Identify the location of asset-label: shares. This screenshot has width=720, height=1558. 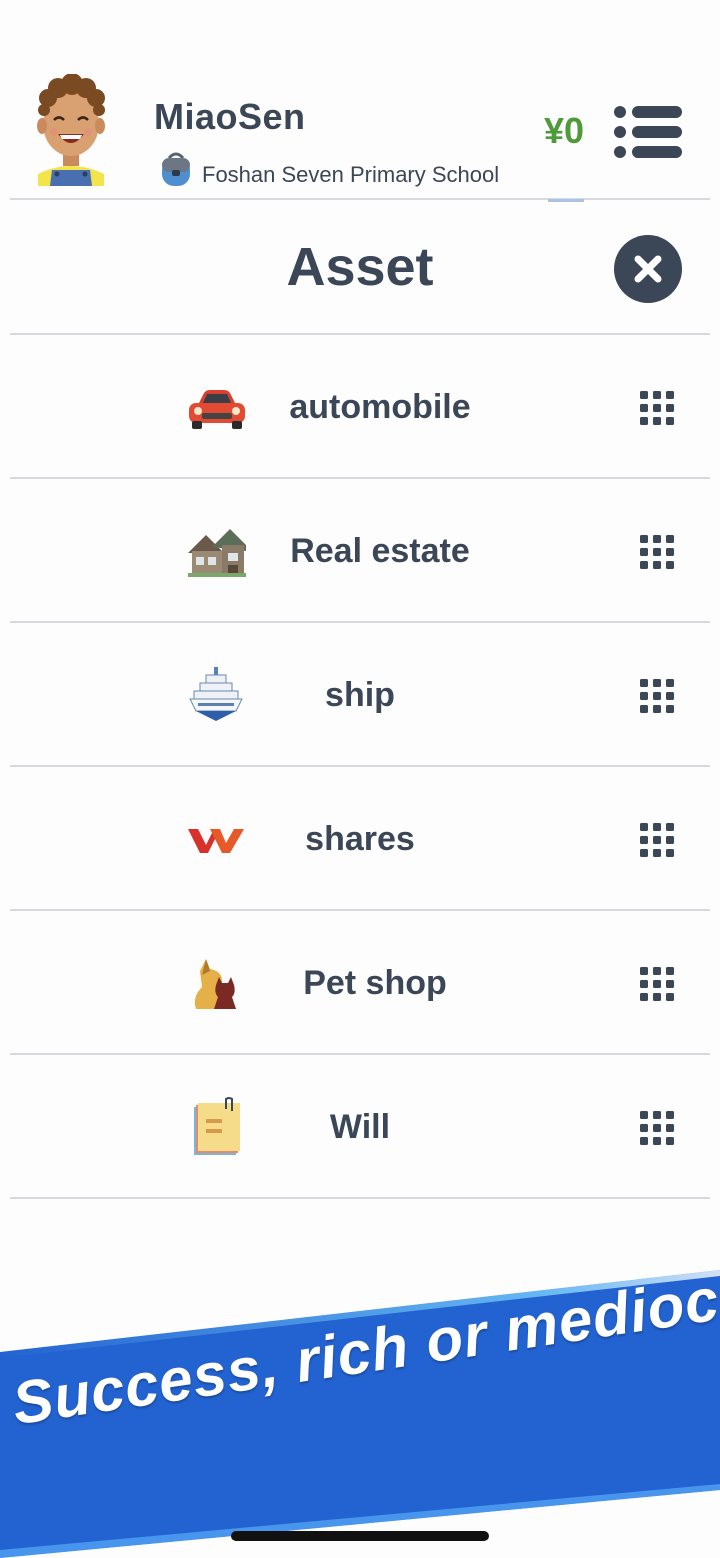
(360, 839).